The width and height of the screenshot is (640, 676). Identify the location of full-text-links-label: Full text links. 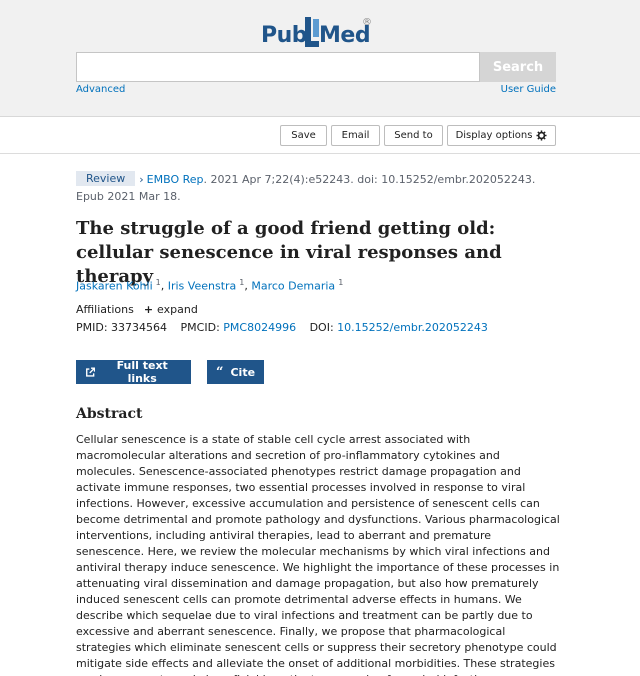
(142, 372).